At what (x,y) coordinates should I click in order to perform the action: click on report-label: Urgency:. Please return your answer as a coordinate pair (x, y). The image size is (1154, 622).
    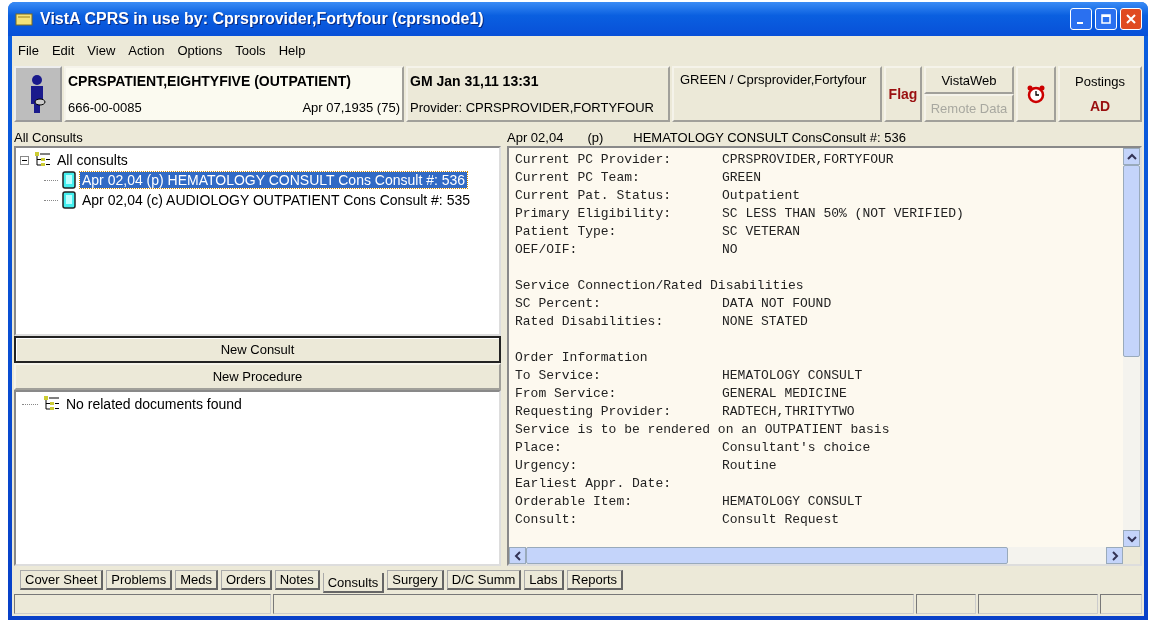
    Looking at the image, I should click on (547, 466).